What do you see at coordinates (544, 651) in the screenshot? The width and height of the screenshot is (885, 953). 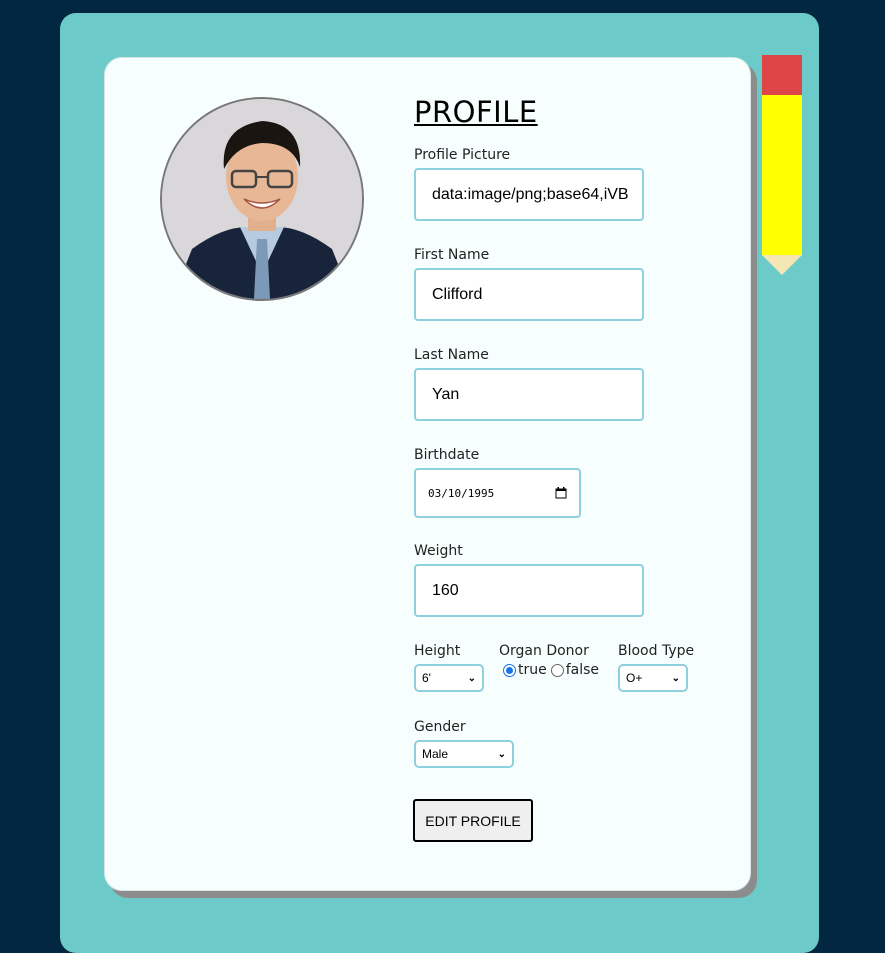 I see `organ-donor-label: Organ Donor` at bounding box center [544, 651].